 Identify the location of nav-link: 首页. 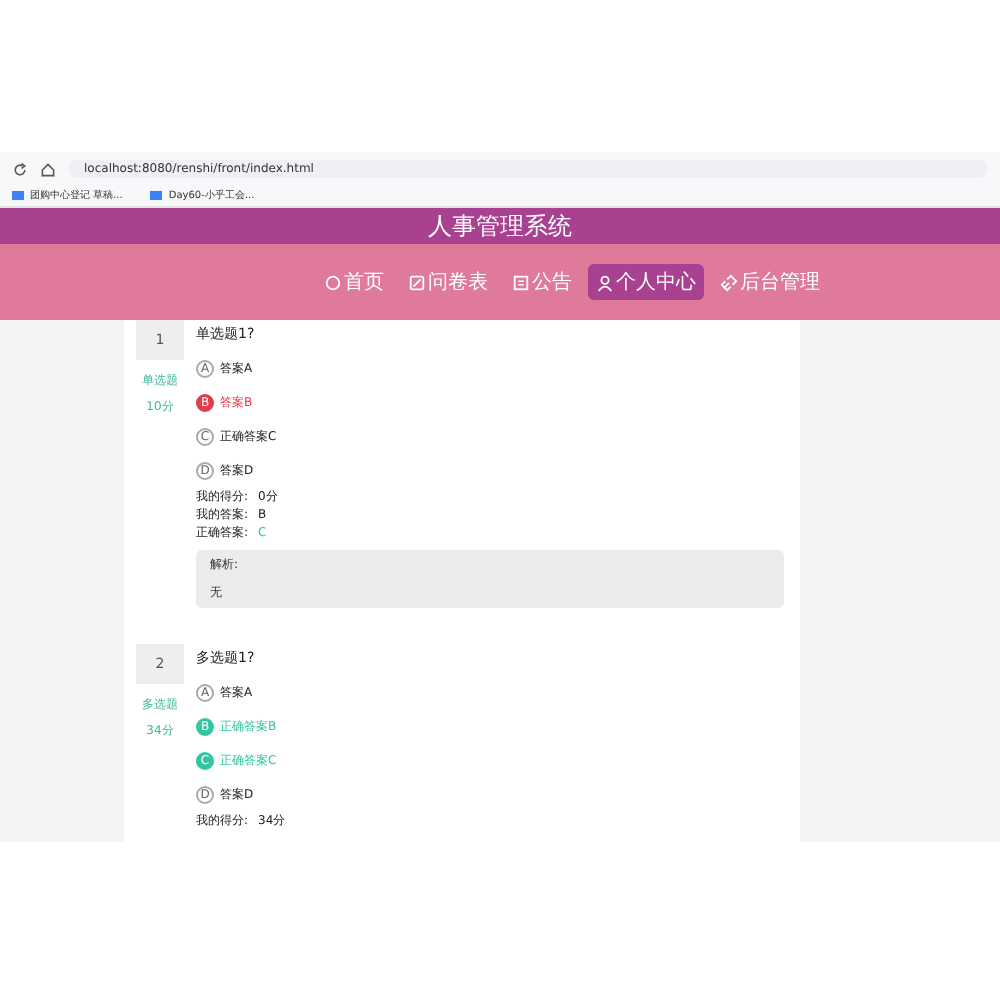
(354, 282).